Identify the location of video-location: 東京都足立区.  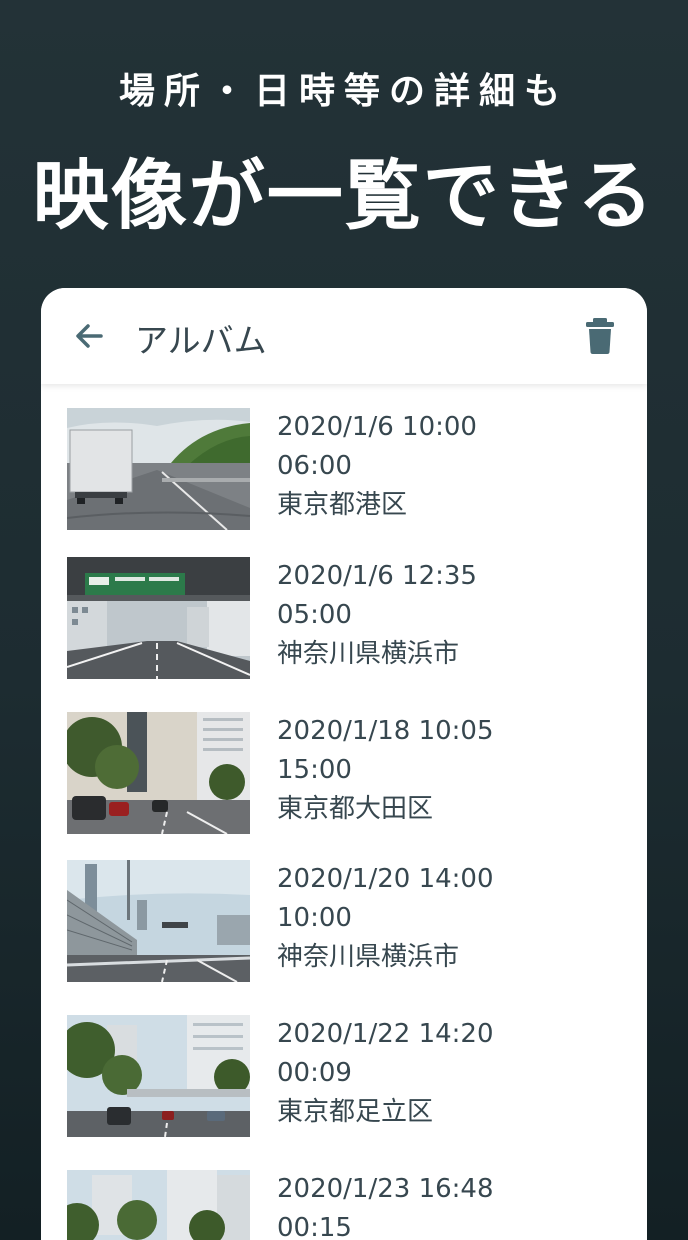
(355, 1112).